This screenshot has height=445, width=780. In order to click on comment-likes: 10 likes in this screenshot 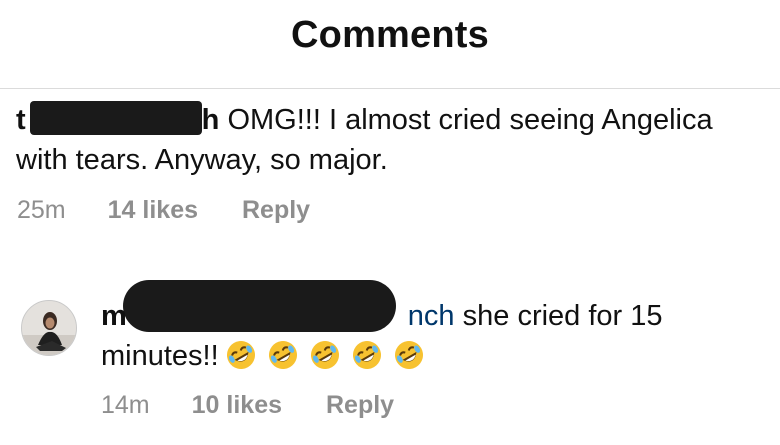, I will do `click(237, 405)`.